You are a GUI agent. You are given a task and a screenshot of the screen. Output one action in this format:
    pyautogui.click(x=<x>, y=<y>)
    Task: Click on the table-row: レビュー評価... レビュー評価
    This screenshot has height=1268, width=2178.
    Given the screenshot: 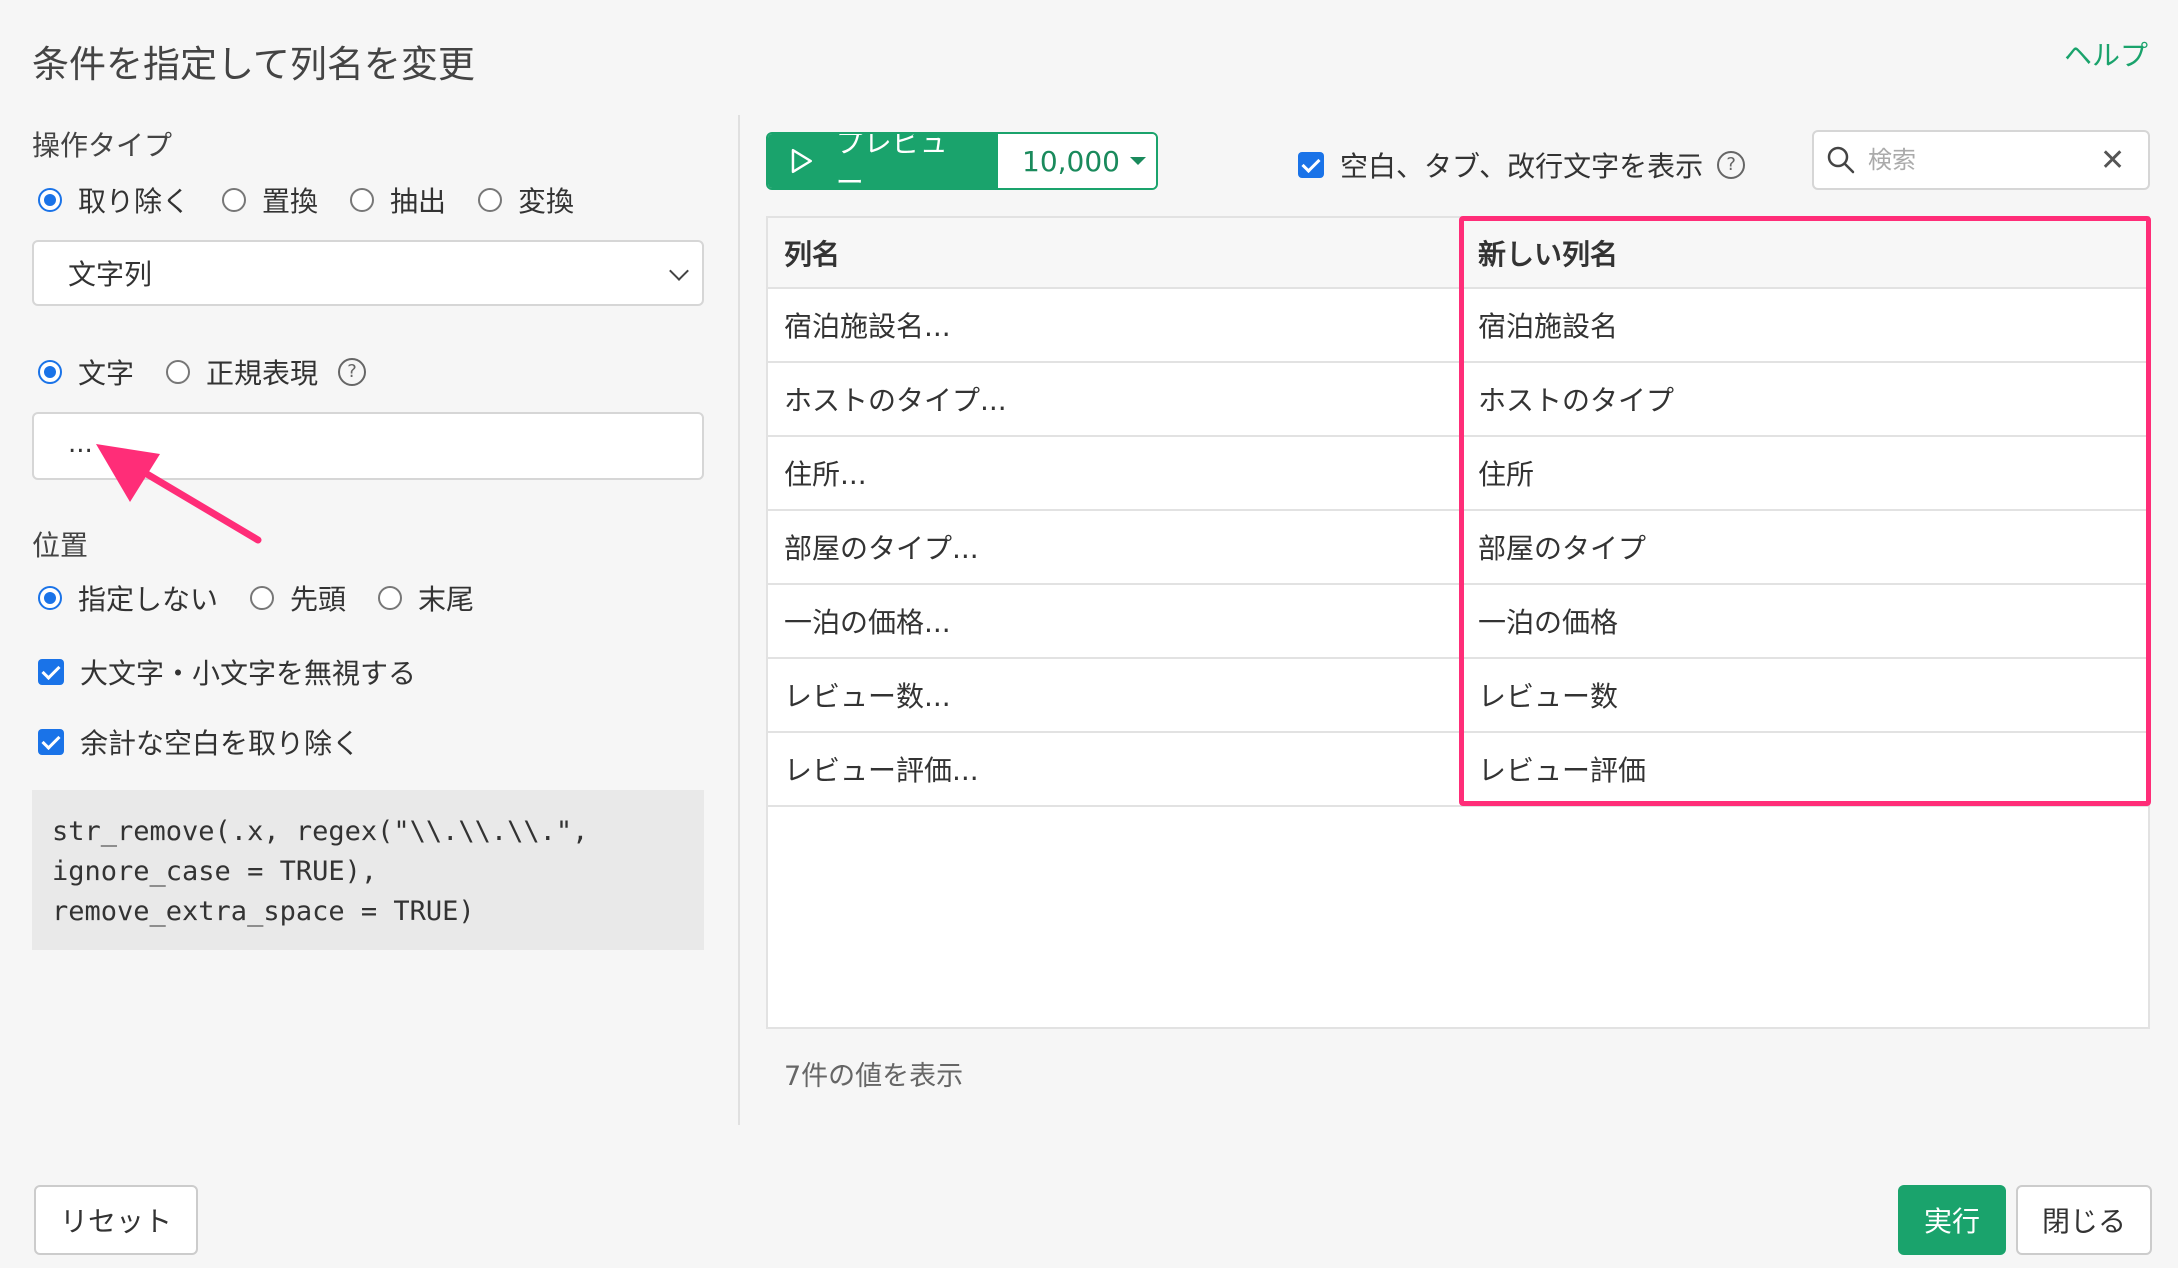 What is the action you would take?
    pyautogui.click(x=1458, y=769)
    